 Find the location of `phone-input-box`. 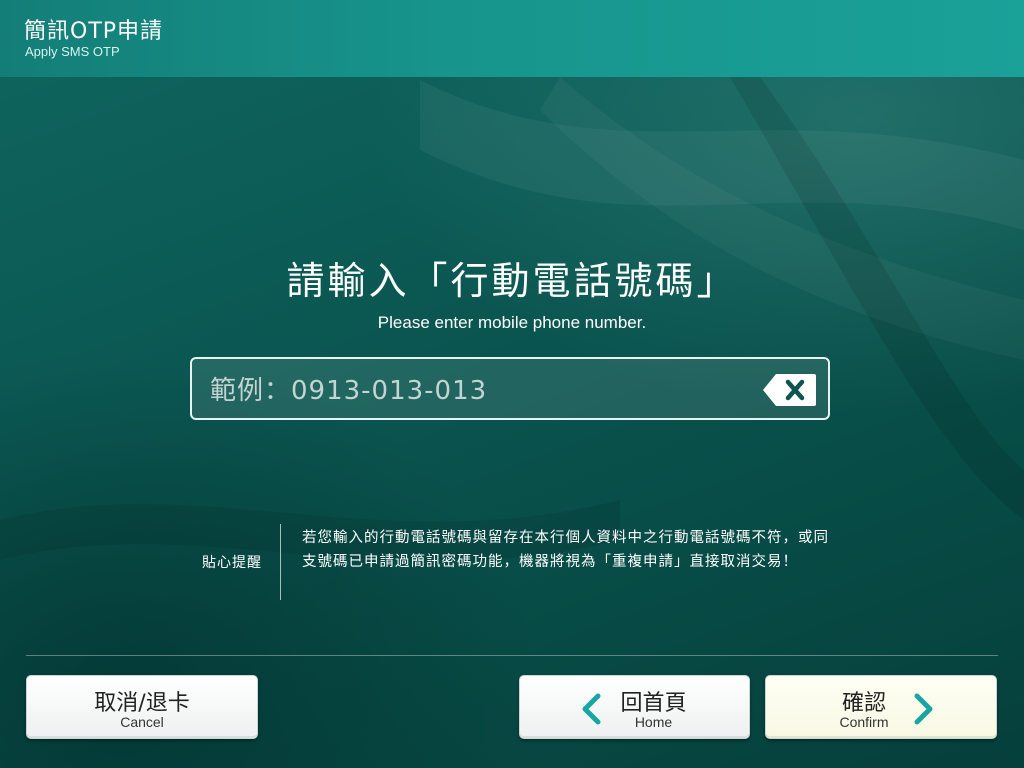

phone-input-box is located at coordinates (510, 388).